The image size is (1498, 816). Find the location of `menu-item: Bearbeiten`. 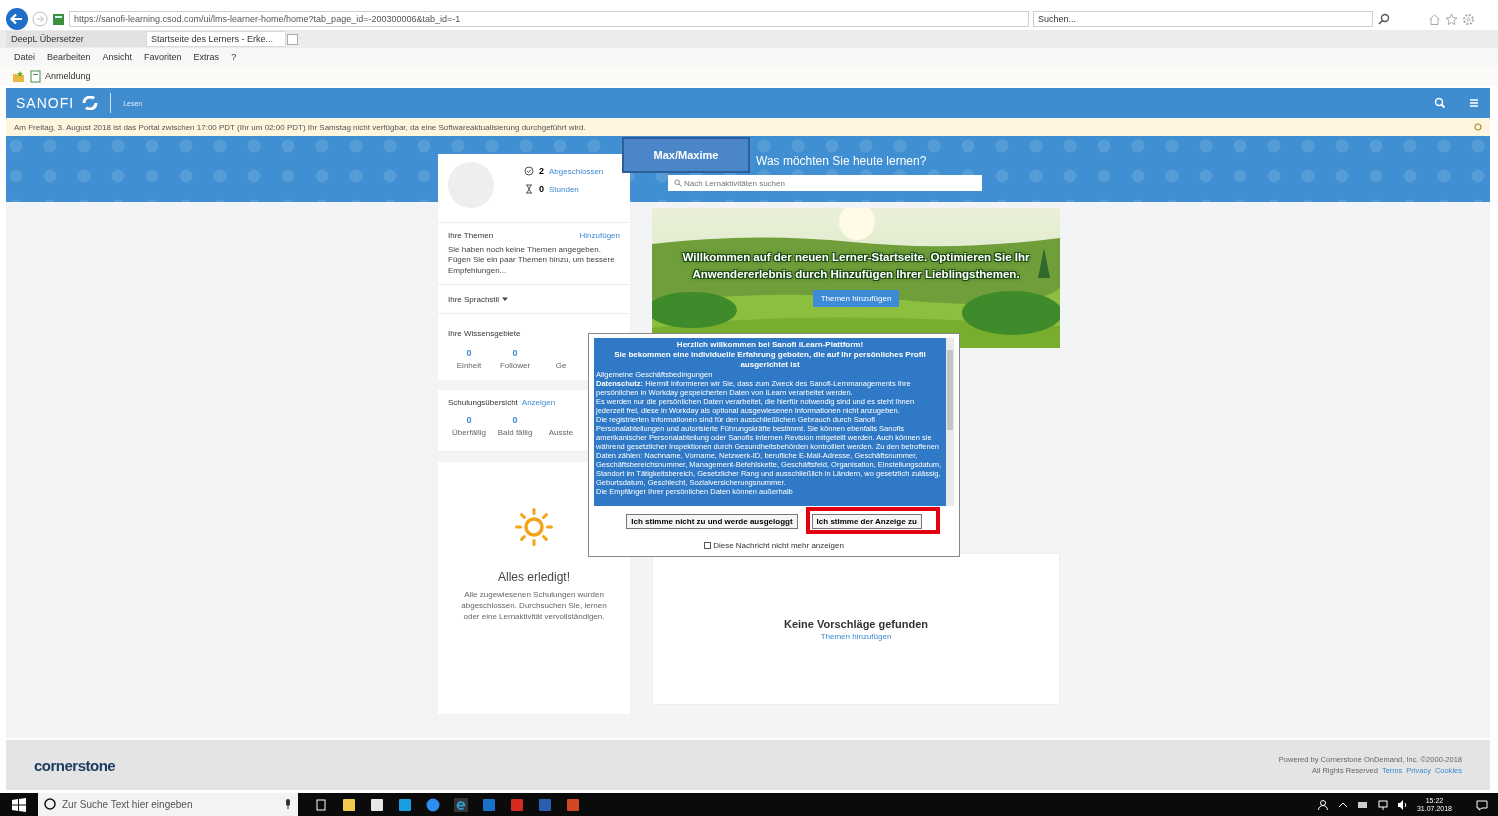

menu-item: Bearbeiten is located at coordinates (69, 57).